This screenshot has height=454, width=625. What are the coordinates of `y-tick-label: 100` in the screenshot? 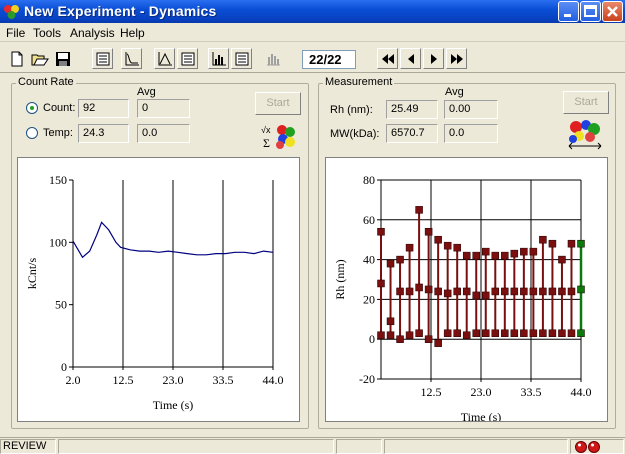 It's located at (58, 242).